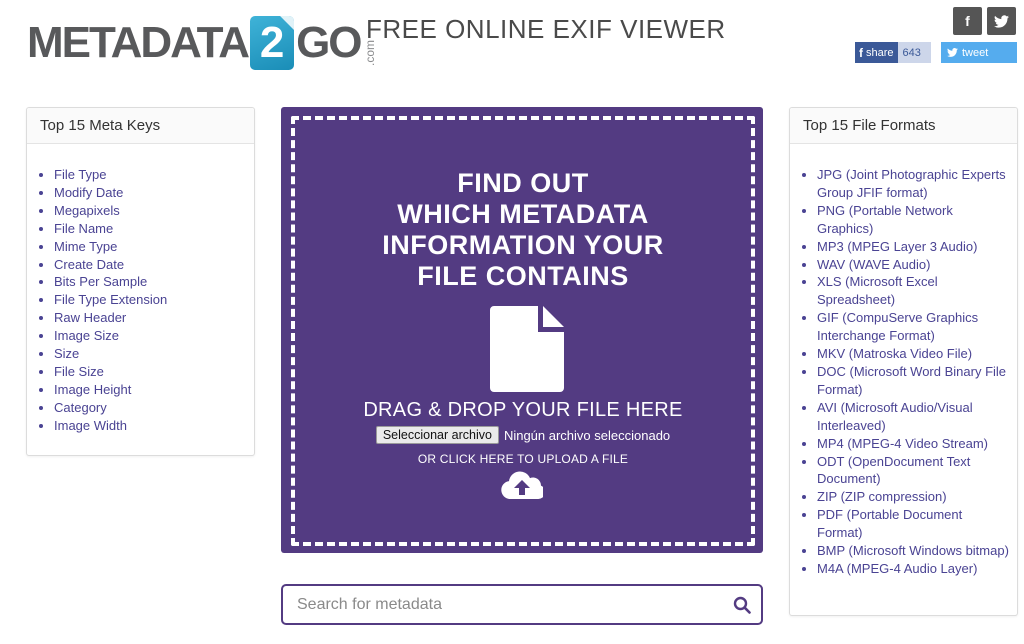 The image size is (1024, 644). I want to click on file-format-link: WAV (WAVE Audio), so click(909, 265).